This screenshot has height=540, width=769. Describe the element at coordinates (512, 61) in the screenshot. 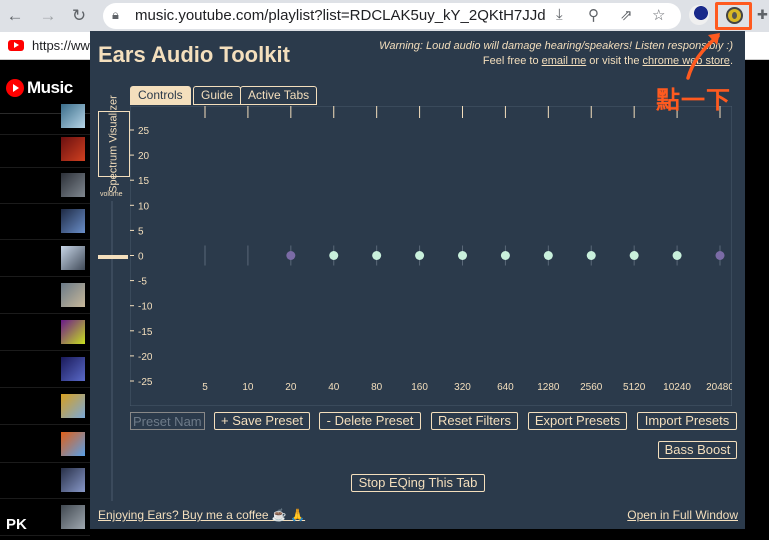

I see `feedback-prefix: Feel free to` at that location.